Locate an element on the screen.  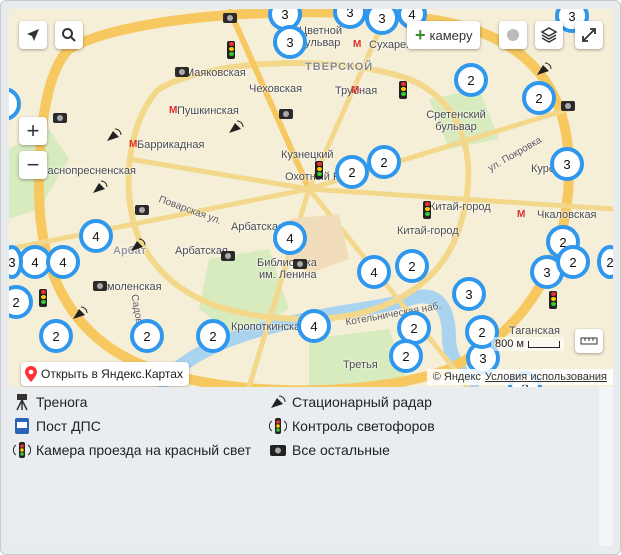
legend-item-radar: Стационарный радар is located at coordinates (350, 402).